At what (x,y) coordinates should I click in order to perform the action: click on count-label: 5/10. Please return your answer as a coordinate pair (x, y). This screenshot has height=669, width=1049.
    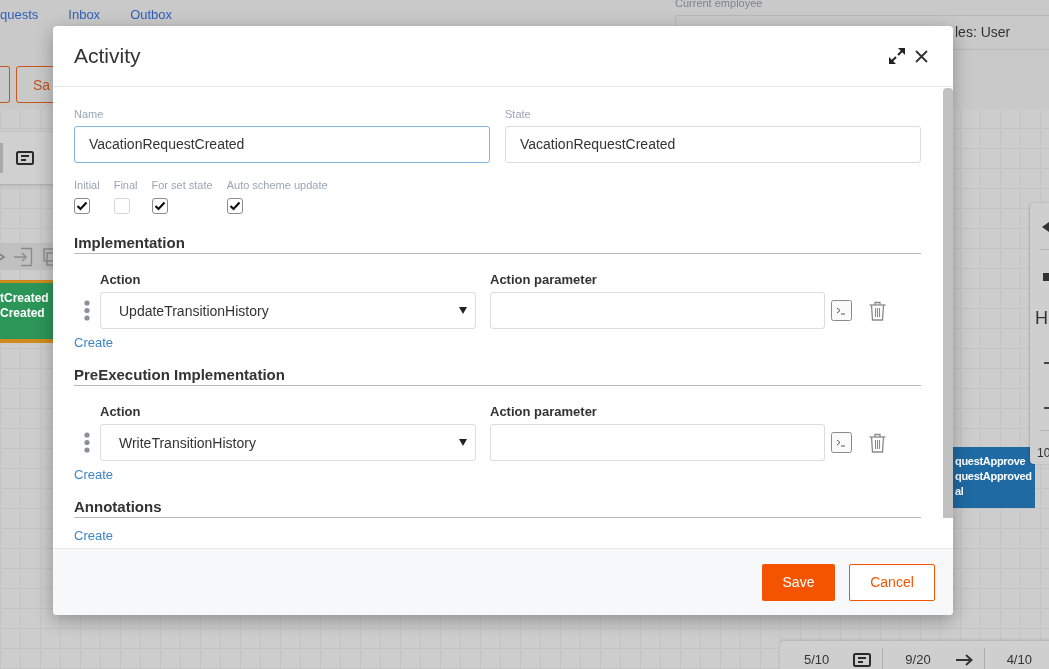
    Looking at the image, I should click on (817, 660).